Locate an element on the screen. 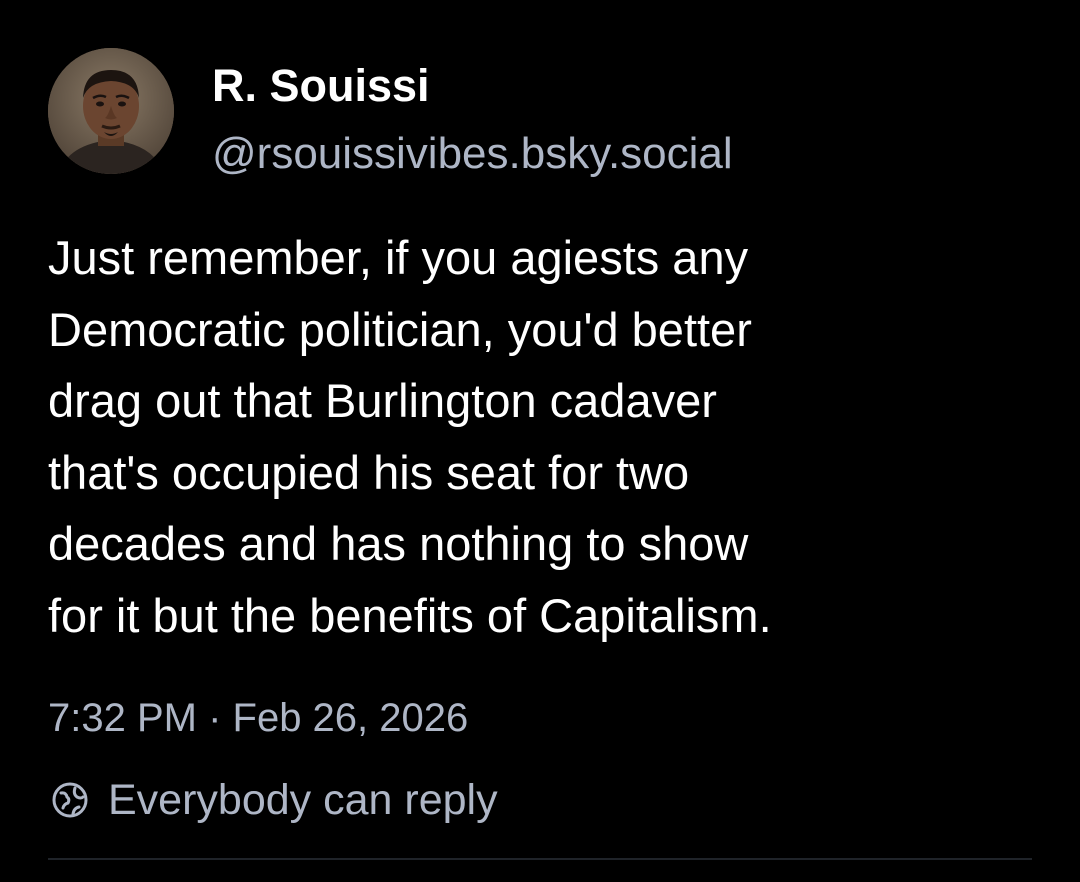  reply-setting-label: Everybody can reply is located at coordinates (303, 799).